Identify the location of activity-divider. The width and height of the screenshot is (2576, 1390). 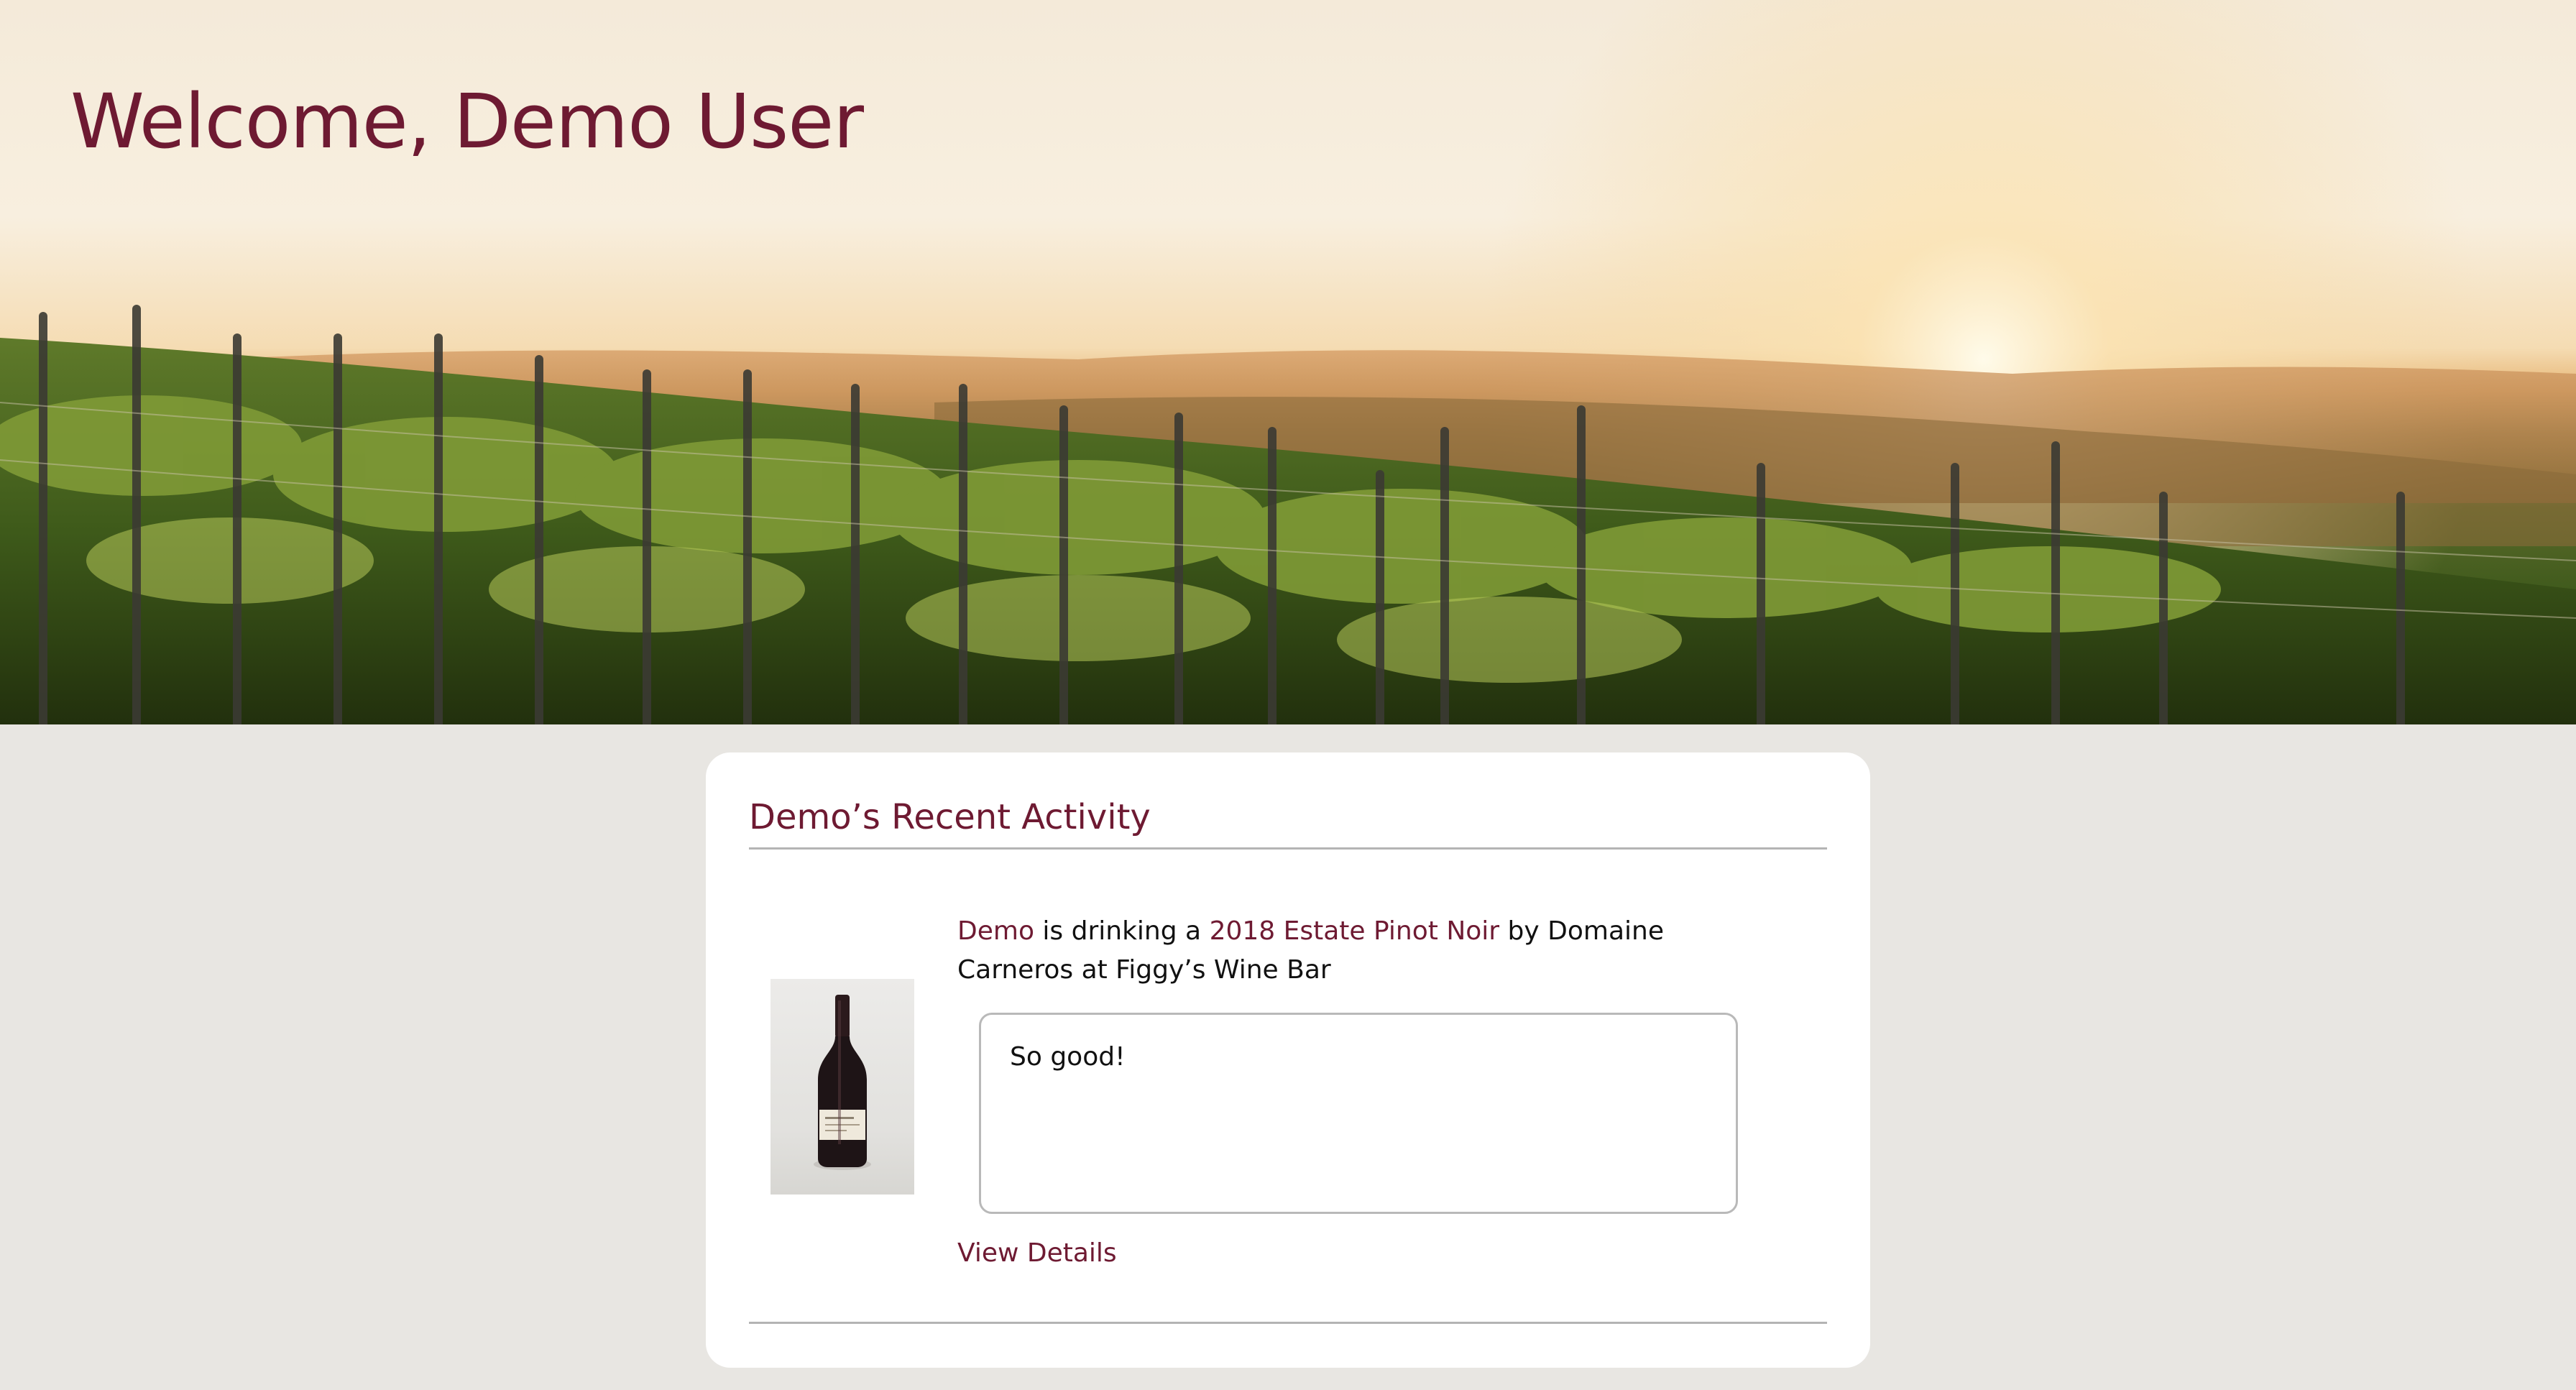
(1288, 1323).